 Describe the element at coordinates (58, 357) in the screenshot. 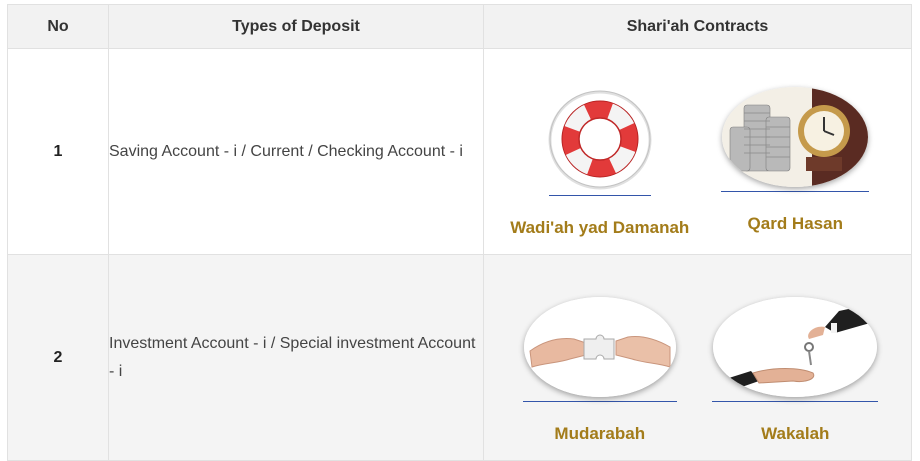

I see `row-number: 2` at that location.